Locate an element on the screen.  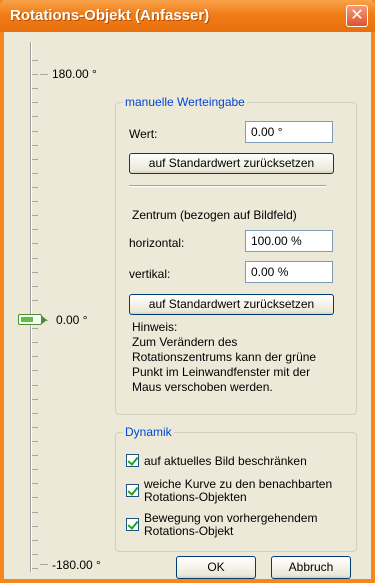
close-icon: ✕ is located at coordinates (357, 15).